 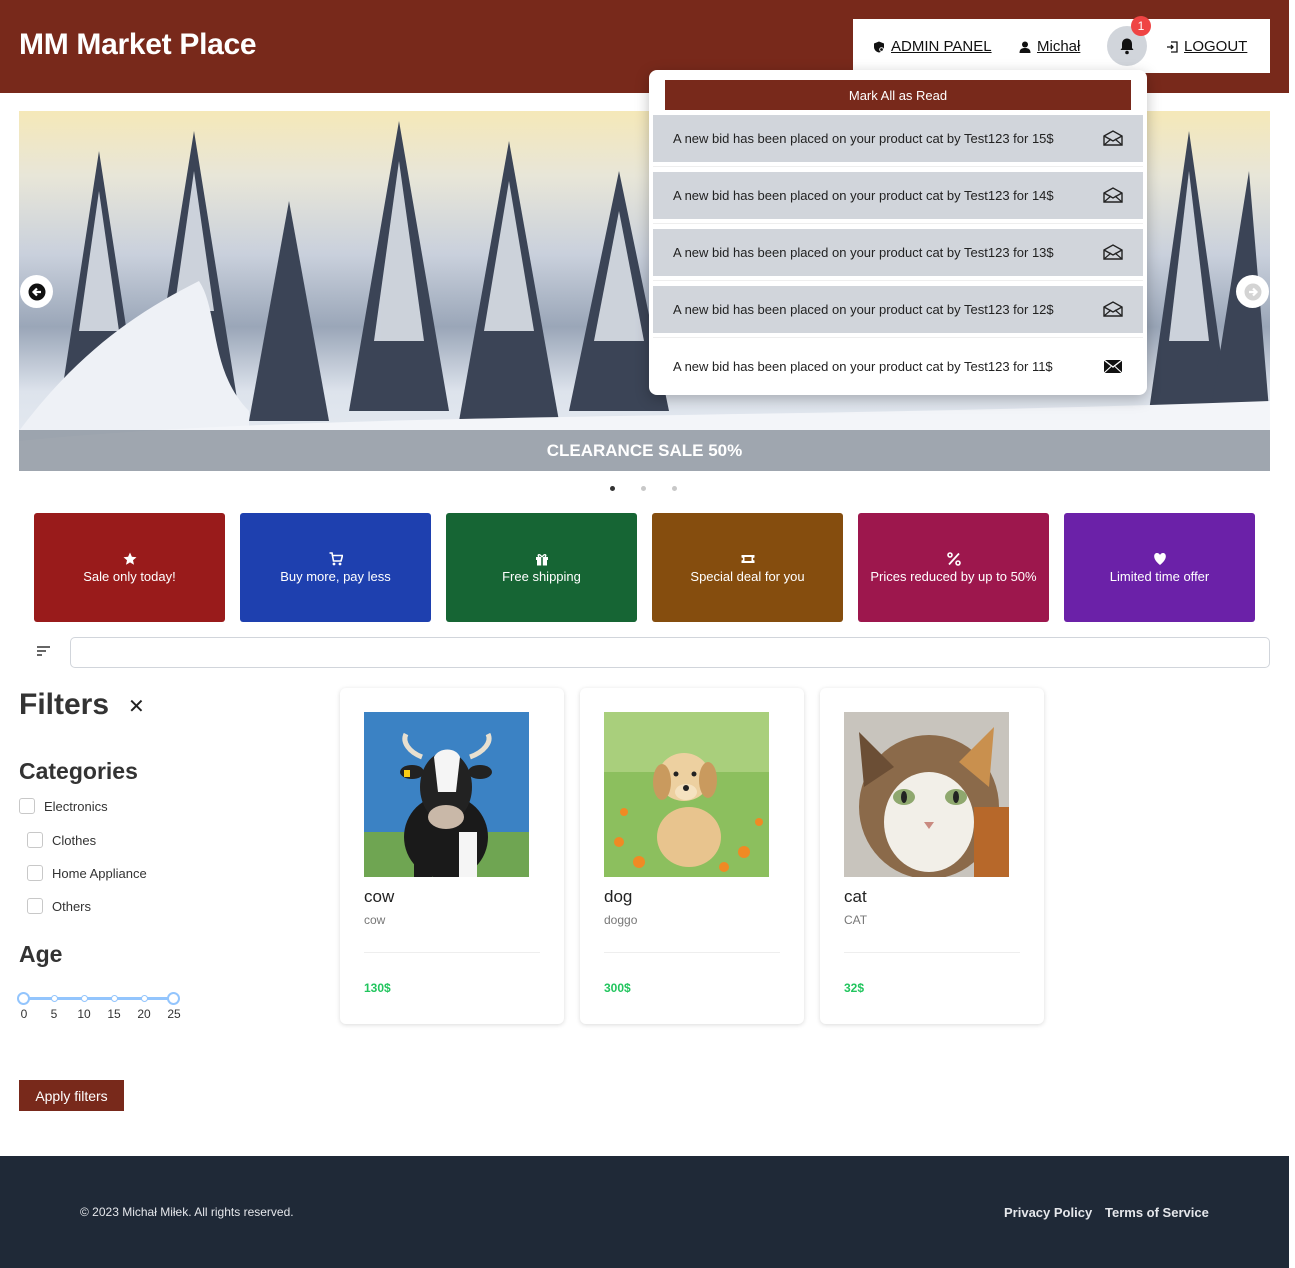 I want to click on percent-icon, so click(x=953, y=558).